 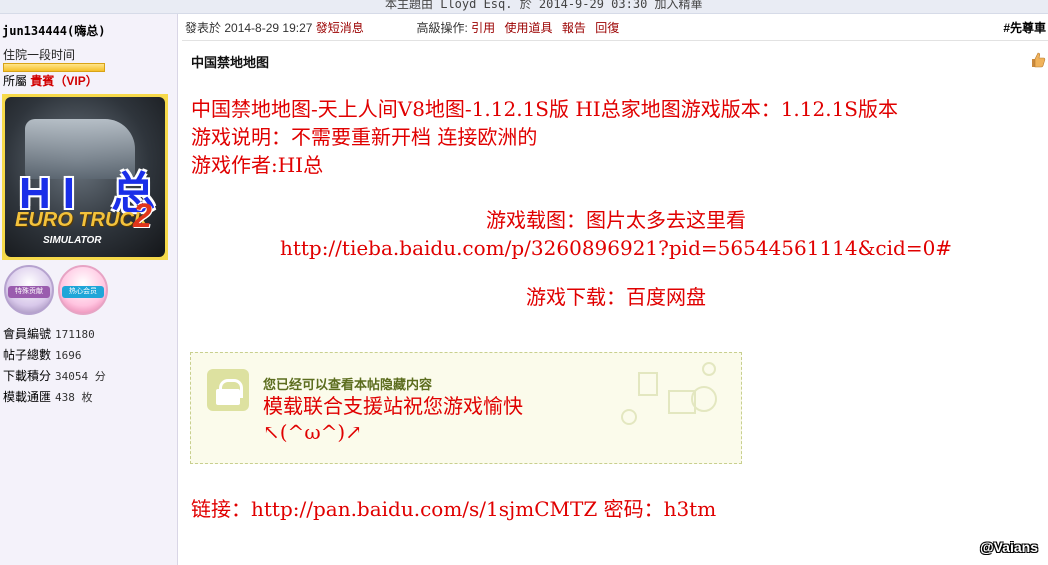 What do you see at coordinates (1024, 27) in the screenshot?
I see `post-floor-number: #先尊車` at bounding box center [1024, 27].